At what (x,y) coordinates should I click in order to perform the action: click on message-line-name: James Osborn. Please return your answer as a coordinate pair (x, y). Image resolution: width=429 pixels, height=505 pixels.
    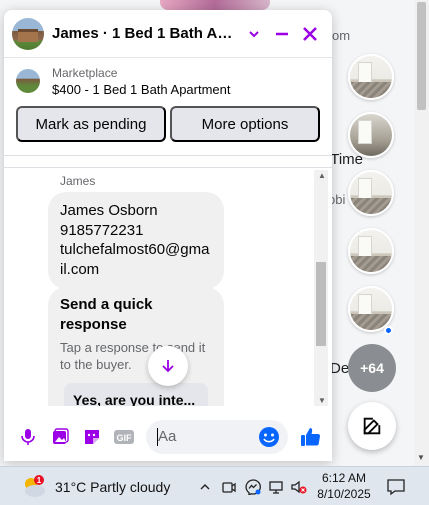
    Looking at the image, I should click on (109, 210).